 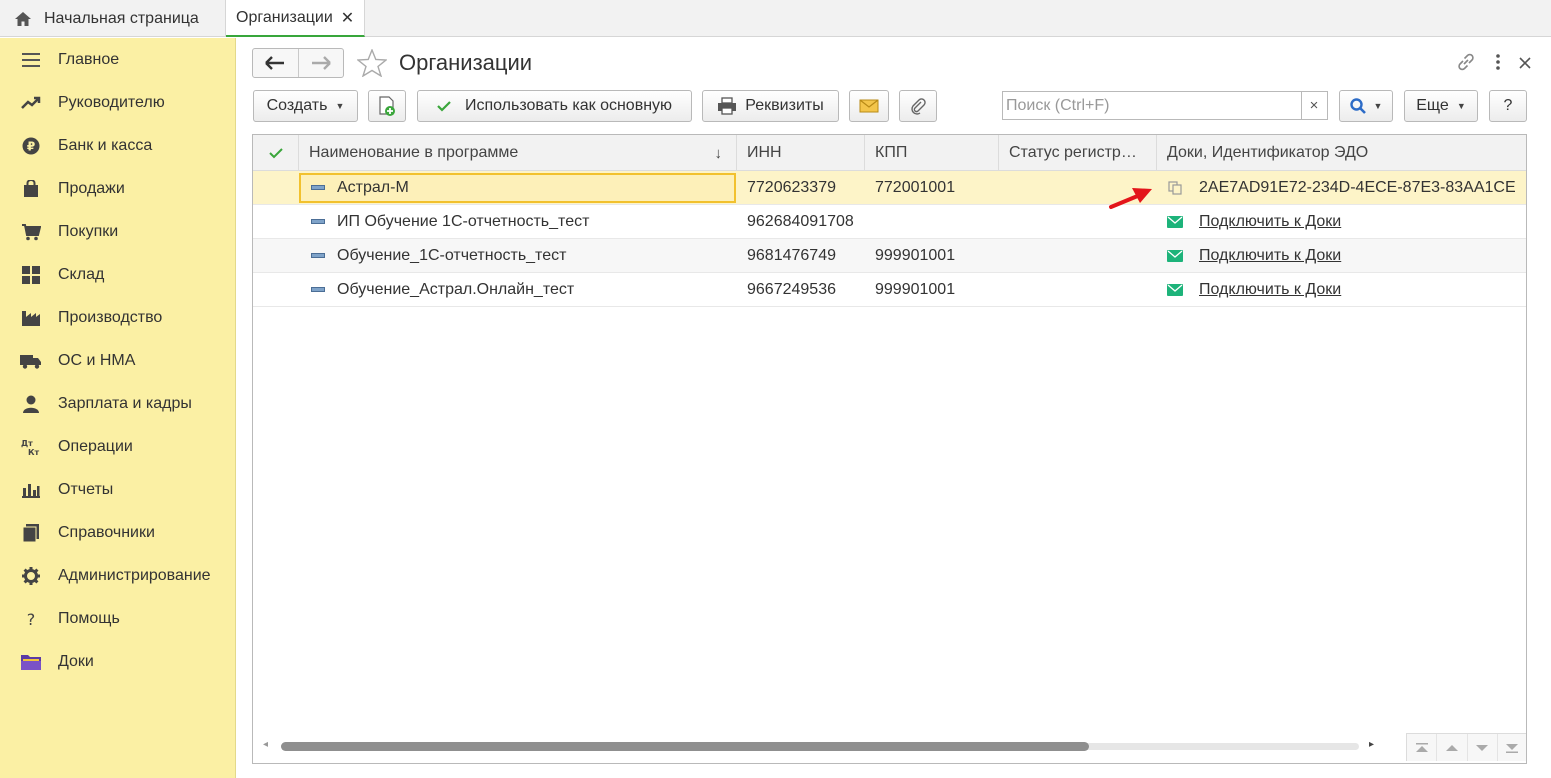 What do you see at coordinates (764, 152) in the screenshot?
I see `column-inn-label: ИНН` at bounding box center [764, 152].